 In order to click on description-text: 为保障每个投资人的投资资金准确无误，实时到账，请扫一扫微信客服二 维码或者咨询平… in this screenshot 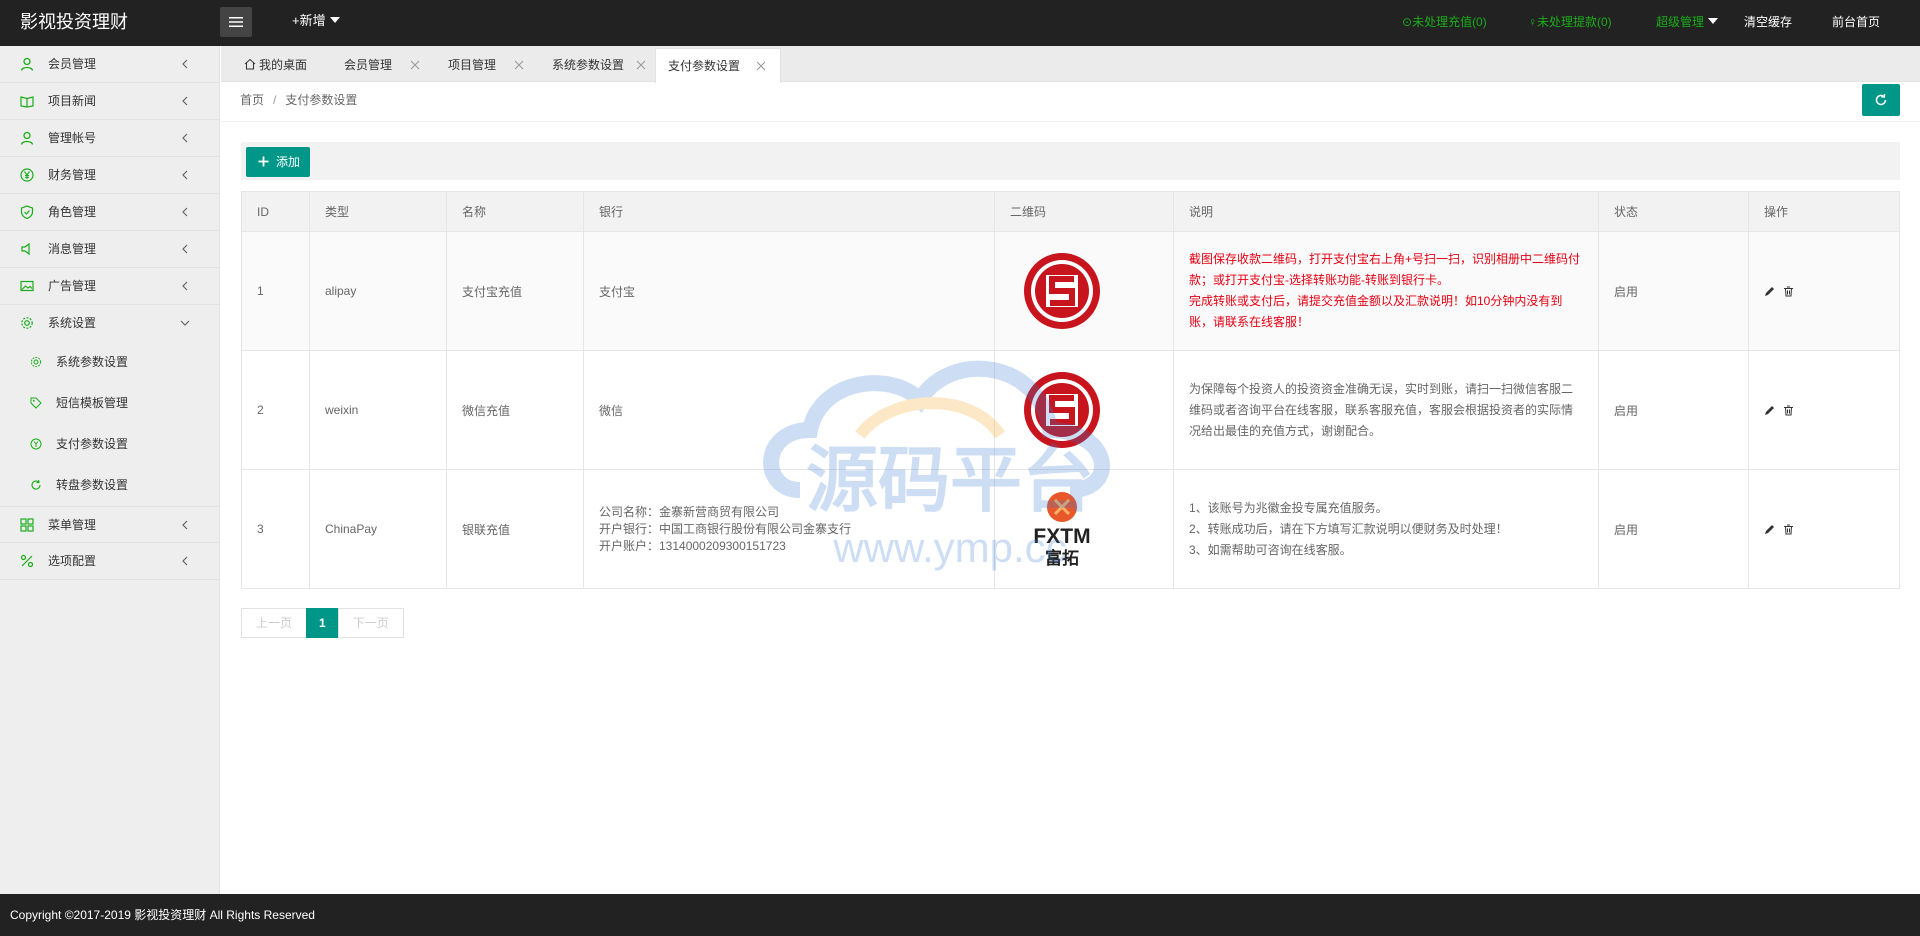, I will do `click(1386, 410)`.